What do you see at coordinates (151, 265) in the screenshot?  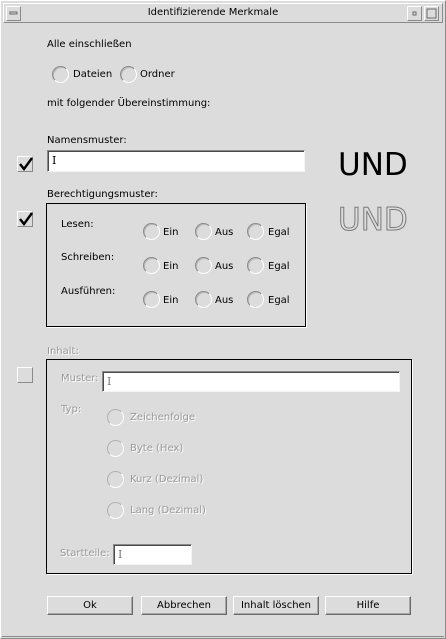 I see `write-on-radio` at bounding box center [151, 265].